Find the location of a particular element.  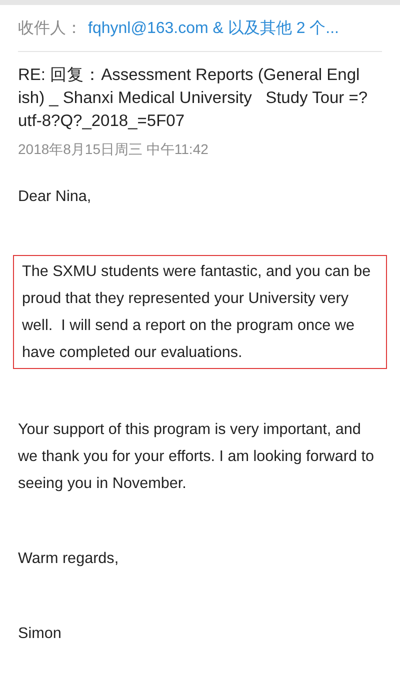

email-date: 2018年8月15日周三 中午11:42 is located at coordinates (113, 149).